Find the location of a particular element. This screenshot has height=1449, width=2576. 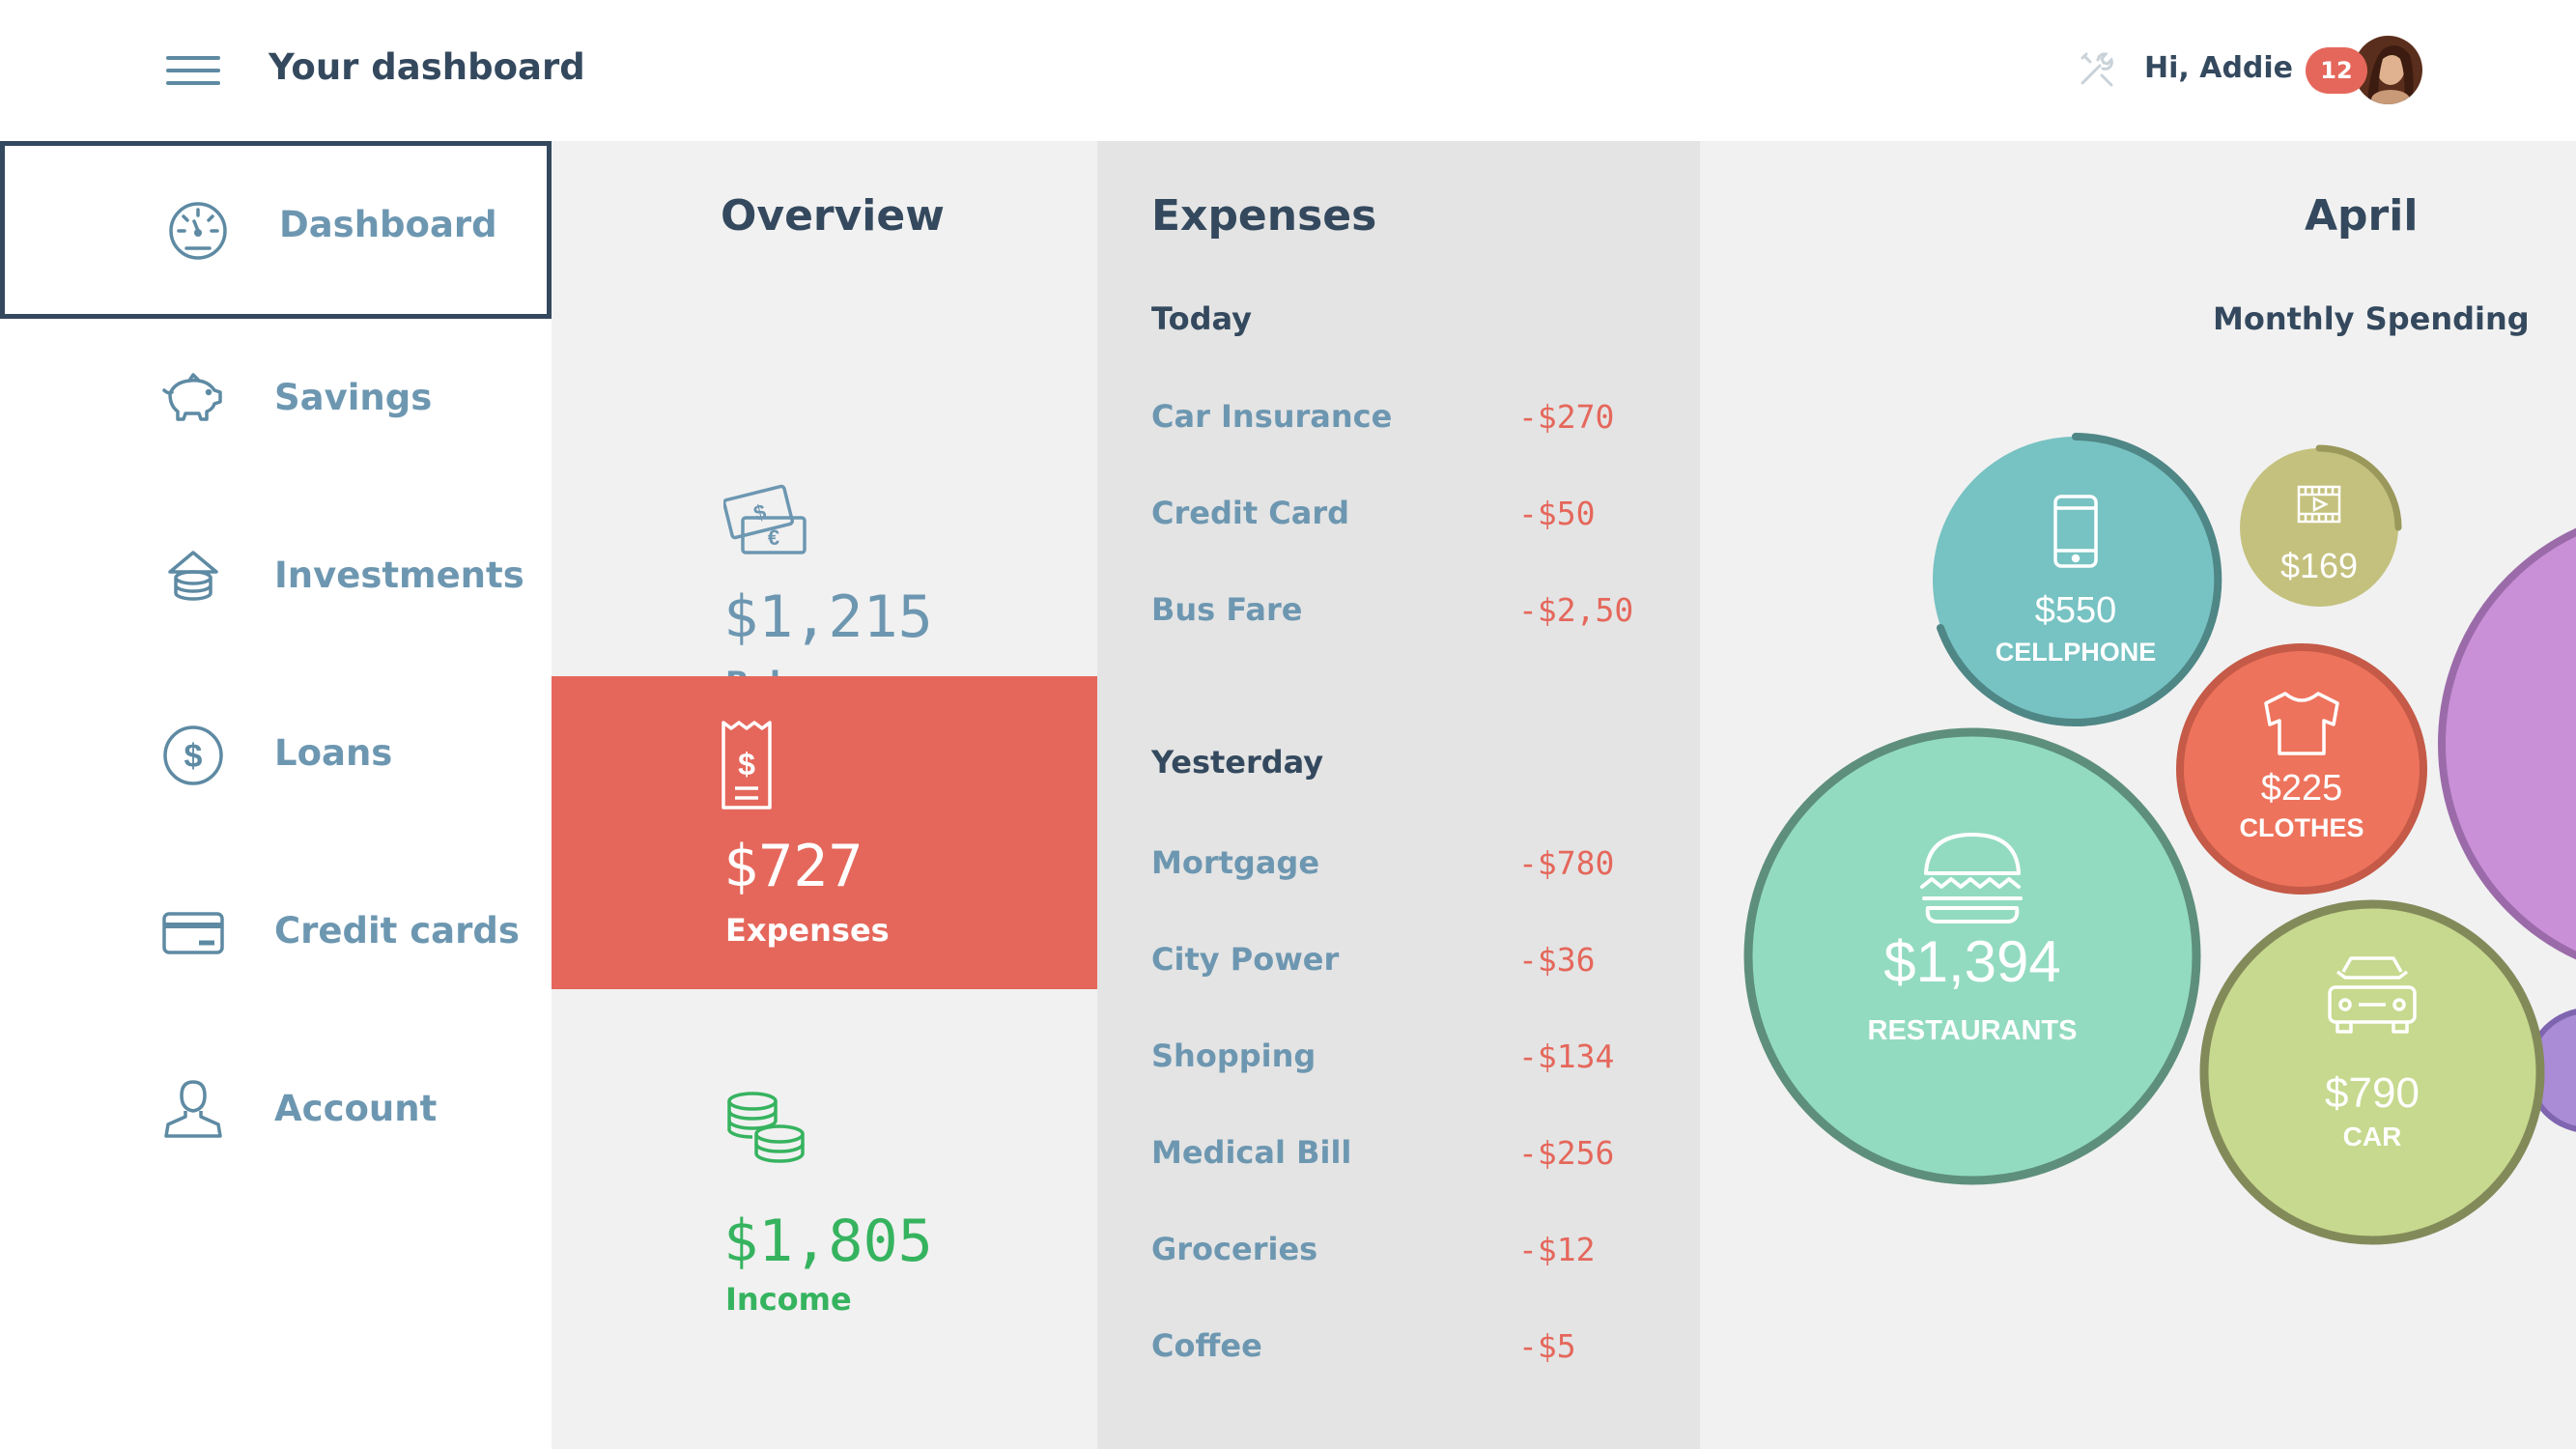

bubble-entertainment-value: $169 is located at coordinates (2319, 565).